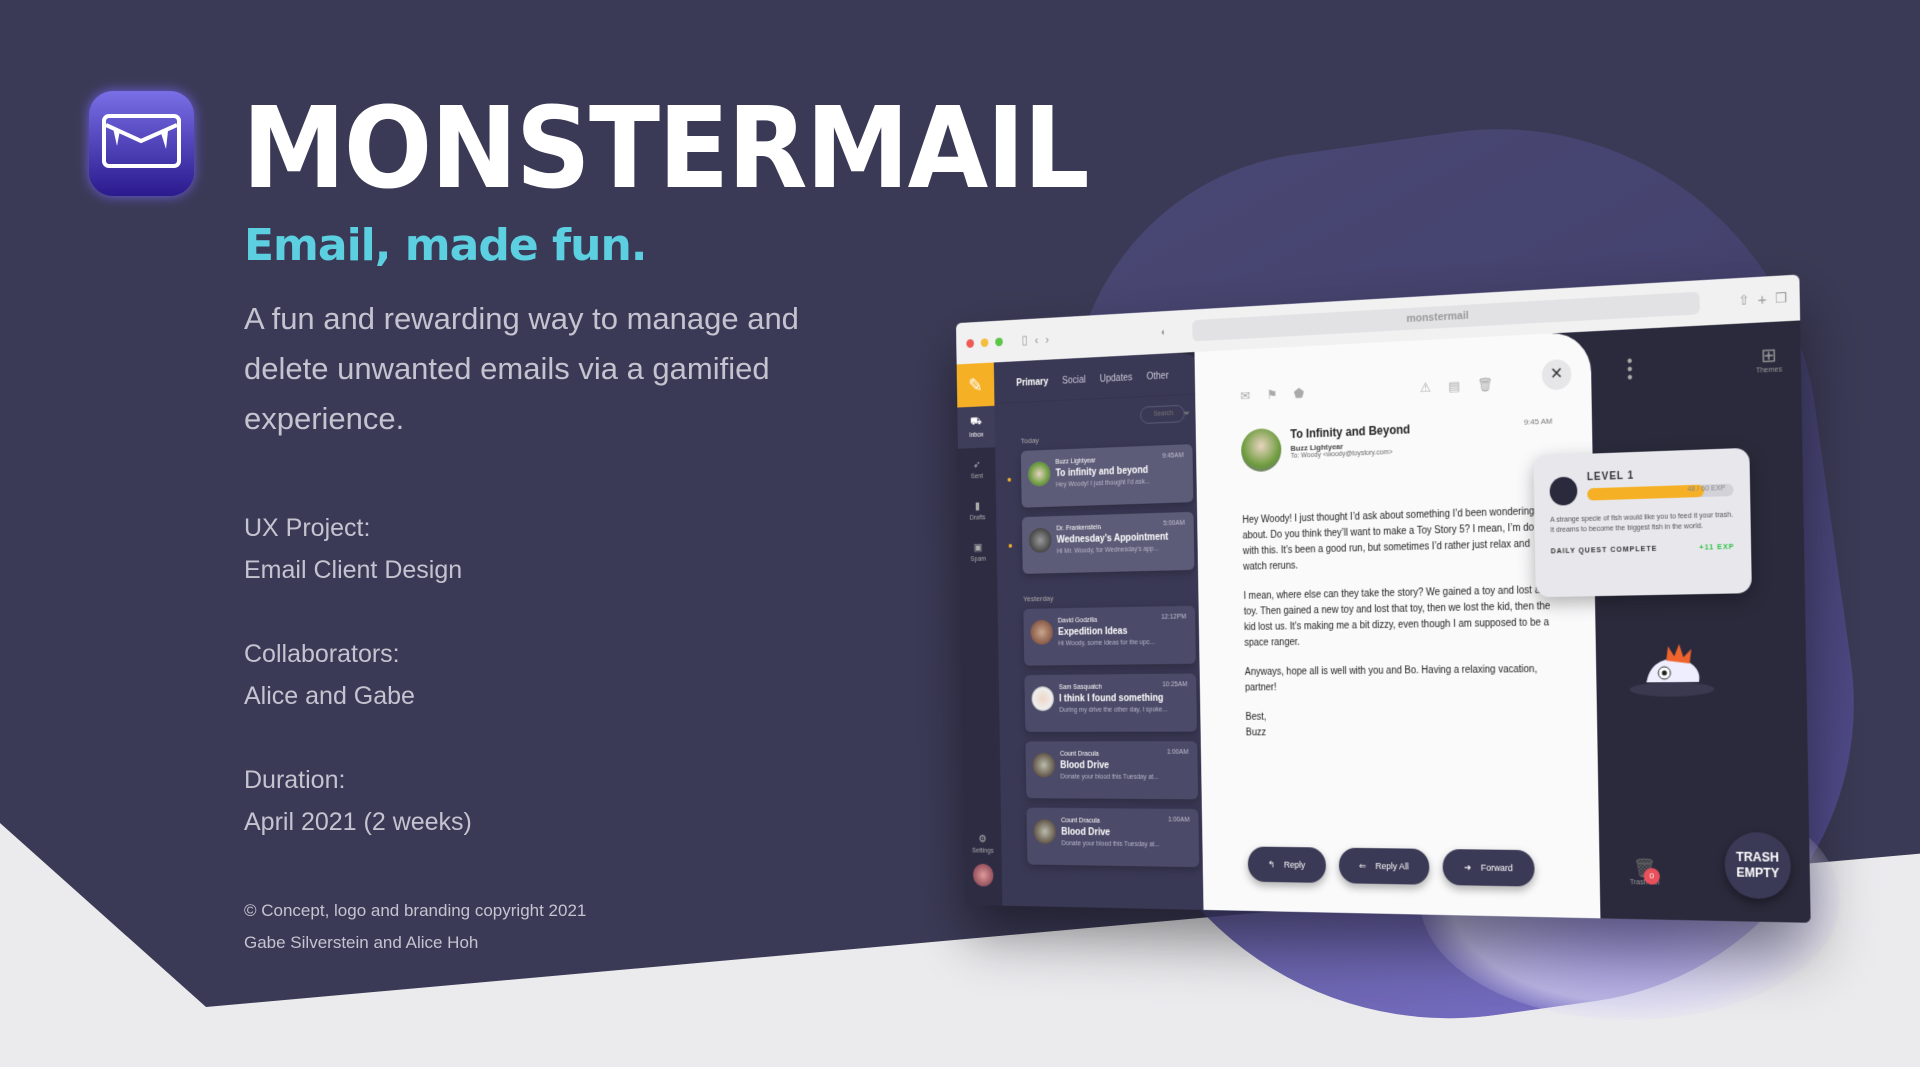 Image resolution: width=1920 pixels, height=1067 pixels. Describe the element at coordinates (984, 342) in the screenshot. I see `minimize-dot` at that location.